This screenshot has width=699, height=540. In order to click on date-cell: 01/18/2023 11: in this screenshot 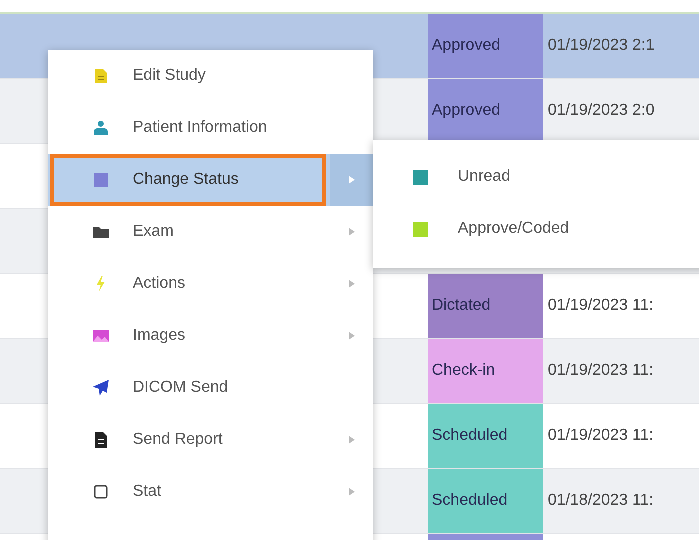, I will do `click(601, 501)`.